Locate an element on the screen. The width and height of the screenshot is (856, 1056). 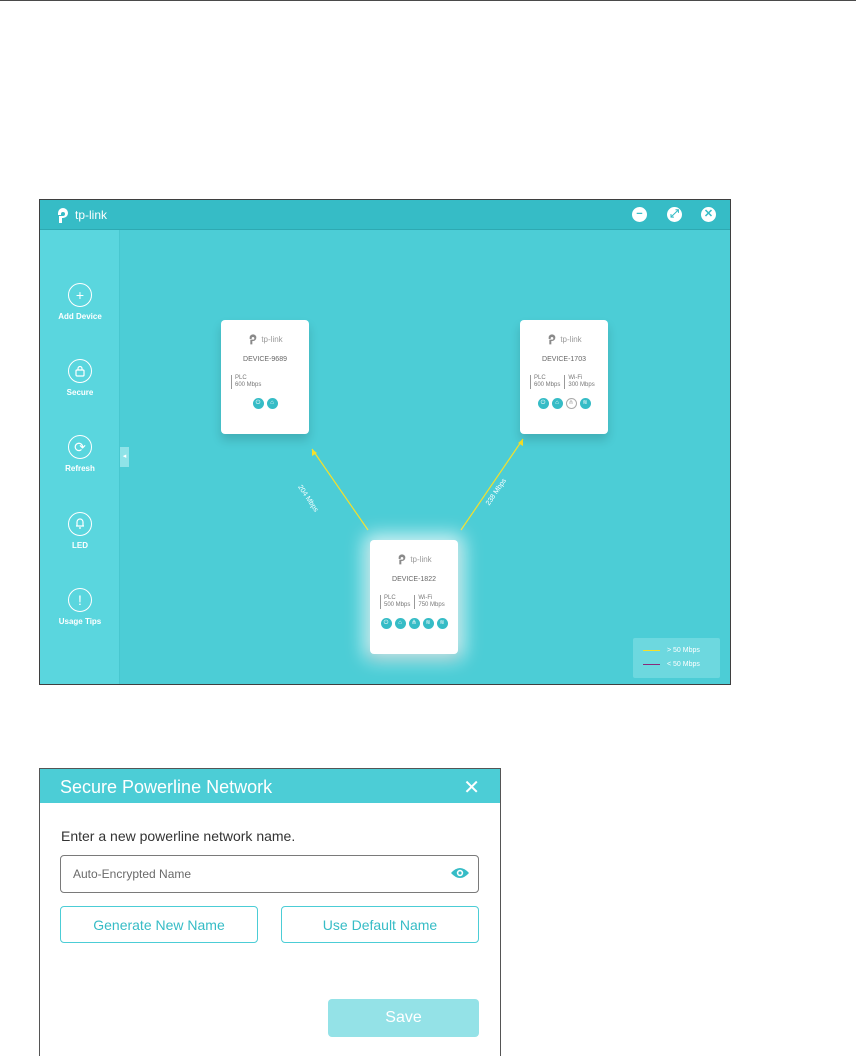
device-name: DEVICE-1822 is located at coordinates (414, 579).